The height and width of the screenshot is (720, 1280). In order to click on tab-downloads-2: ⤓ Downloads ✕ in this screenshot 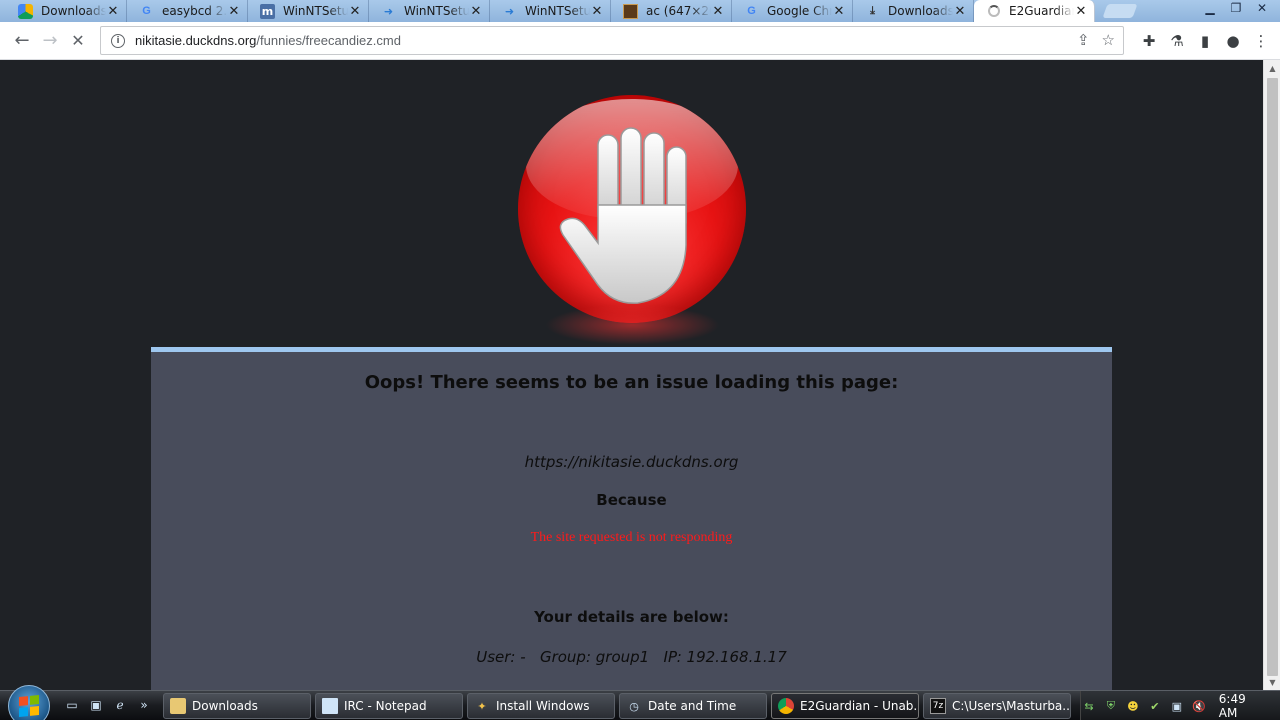, I will do `click(913, 11)`.